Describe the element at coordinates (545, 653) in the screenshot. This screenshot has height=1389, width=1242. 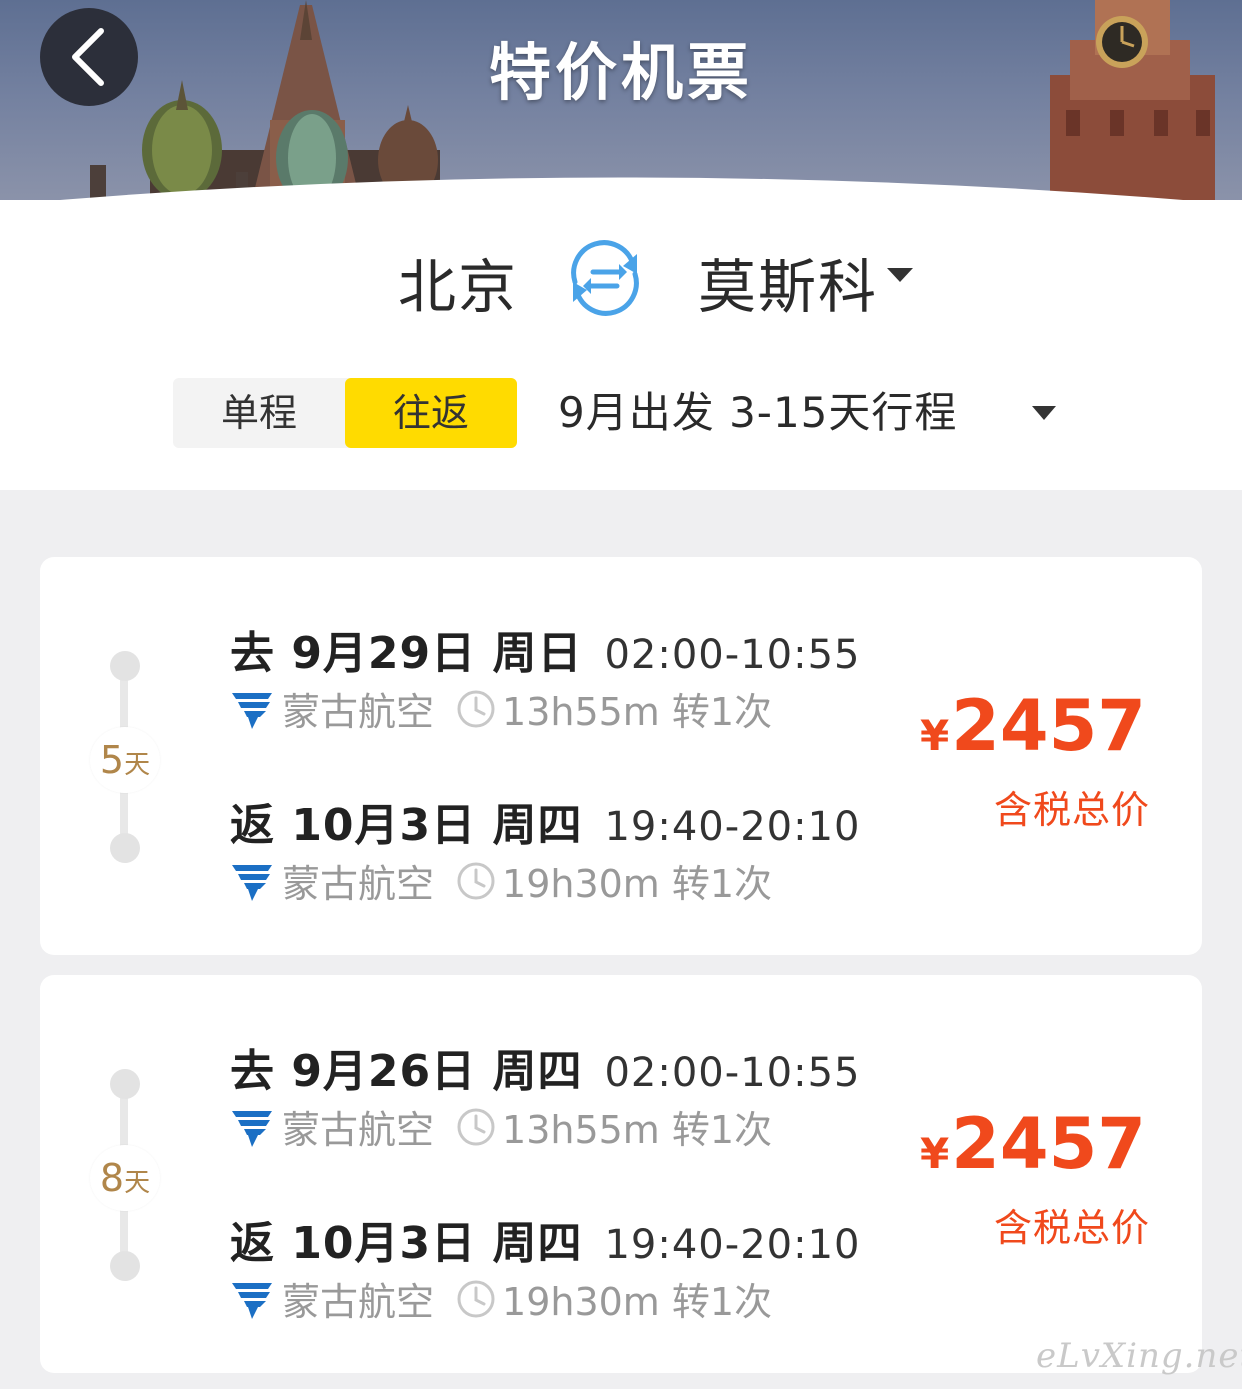
I see `outbound-leg-heading: 去 9月29日 周日 02:00-10:55` at that location.